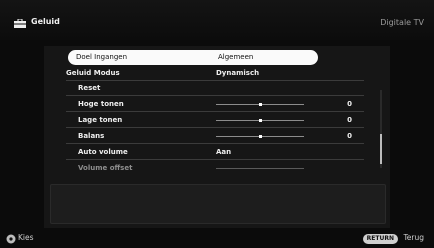 The width and height of the screenshot is (434, 248). What do you see at coordinates (224, 152) in the screenshot?
I see `menu-item-value: Aan` at bounding box center [224, 152].